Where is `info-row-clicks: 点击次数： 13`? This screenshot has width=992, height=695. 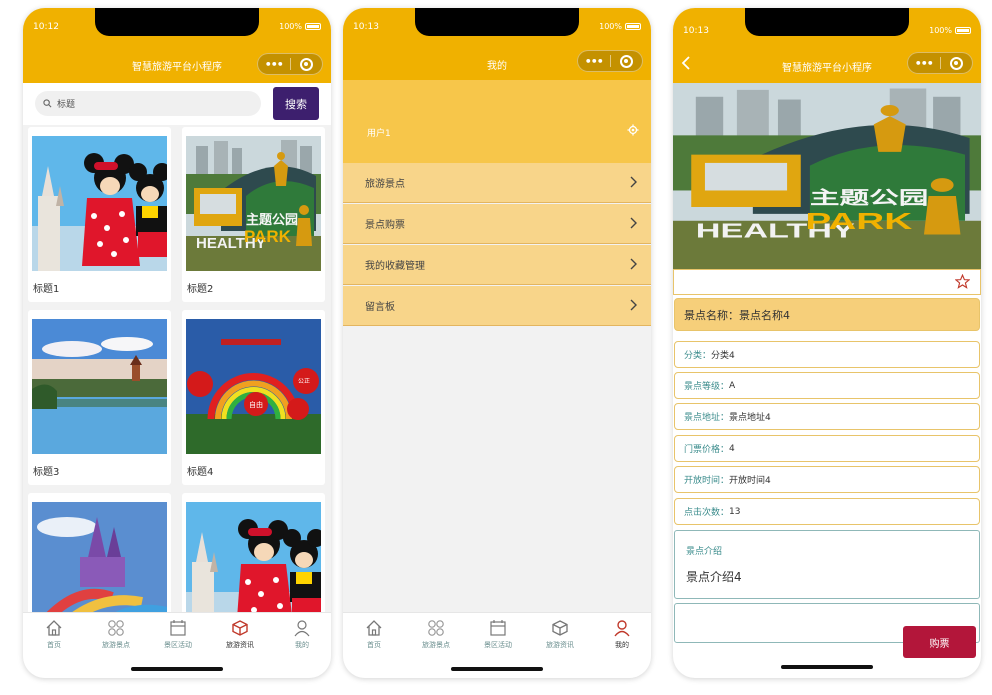 info-row-clicks: 点击次数： 13 is located at coordinates (827, 511).